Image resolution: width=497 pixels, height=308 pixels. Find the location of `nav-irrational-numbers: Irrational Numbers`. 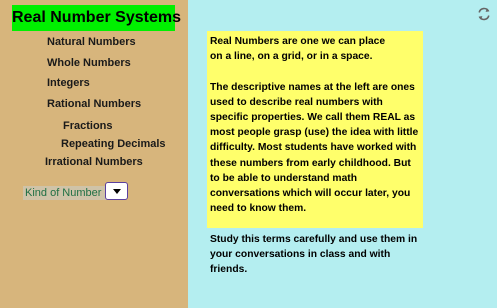

nav-irrational-numbers: Irrational Numbers is located at coordinates (94, 162).